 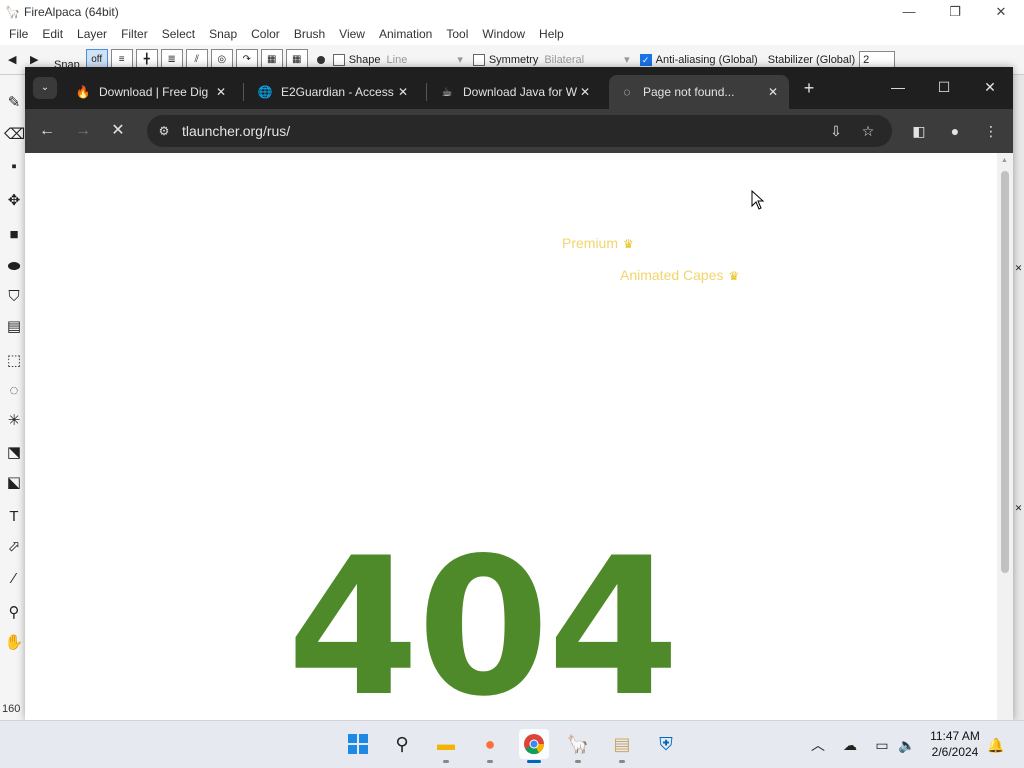 What do you see at coordinates (15, 60) in the screenshot?
I see `prev-frame-icon: ◀` at bounding box center [15, 60].